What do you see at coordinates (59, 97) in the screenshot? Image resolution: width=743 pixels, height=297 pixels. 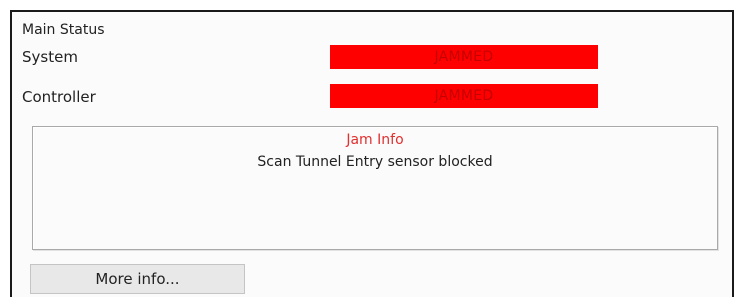 I see `controller-label: Controller` at bounding box center [59, 97].